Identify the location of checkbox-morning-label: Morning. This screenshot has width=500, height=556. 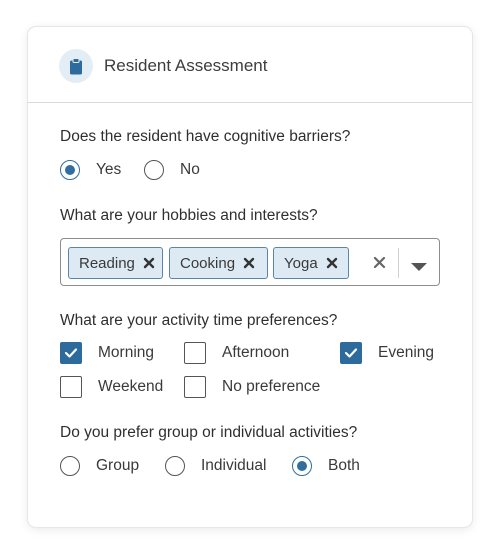
(126, 352).